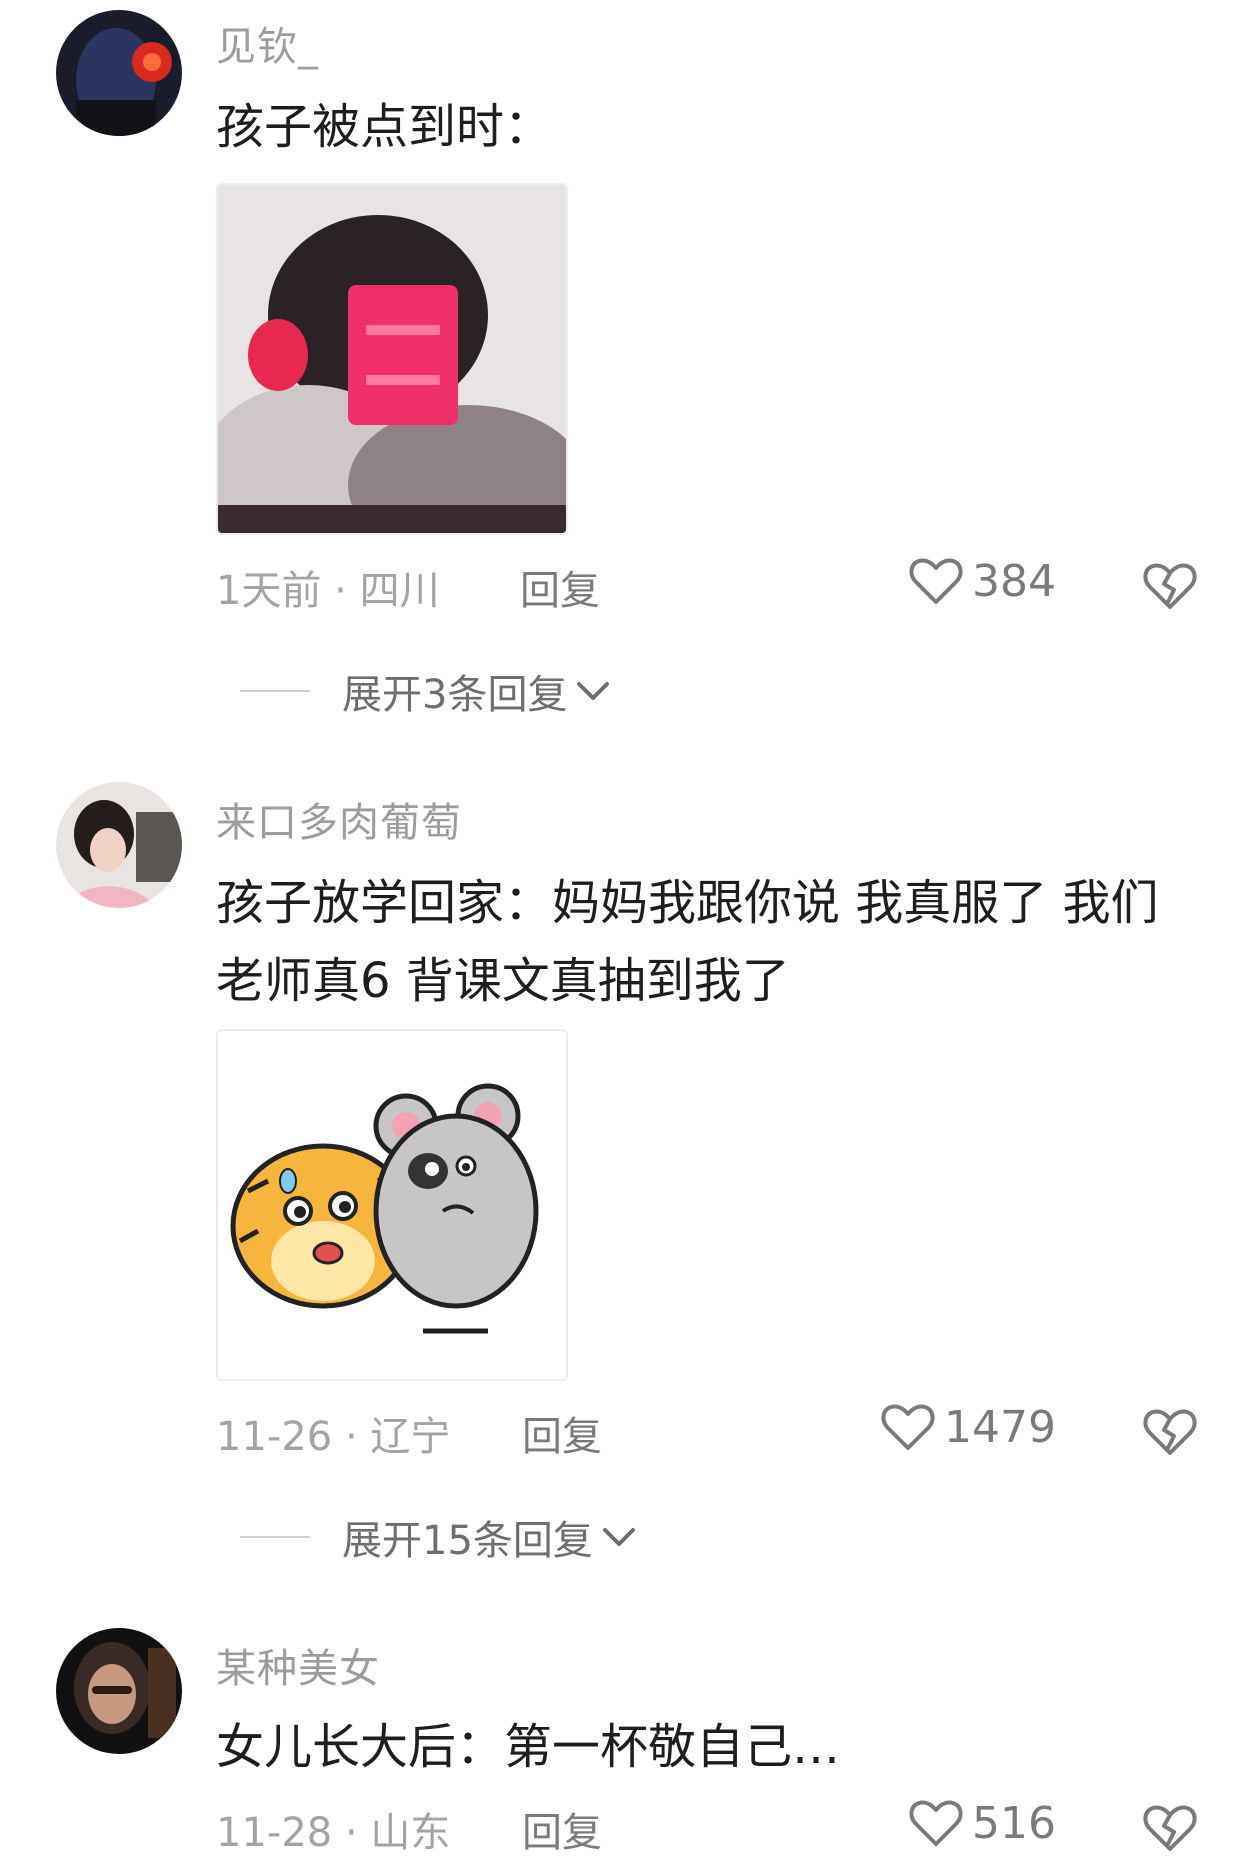  Describe the element at coordinates (384, 127) in the screenshot. I see `comment-text: 孩子被点到时：` at that location.